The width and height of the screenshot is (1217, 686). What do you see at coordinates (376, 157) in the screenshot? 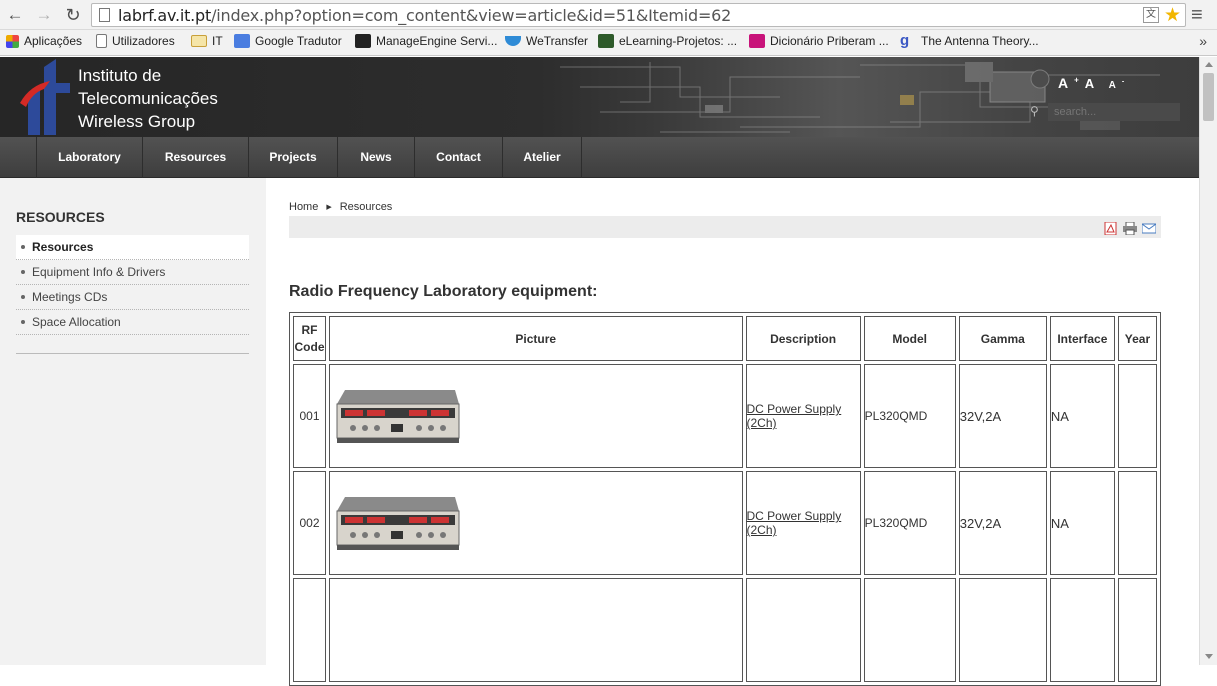
I see `nav-news: News` at bounding box center [376, 157].